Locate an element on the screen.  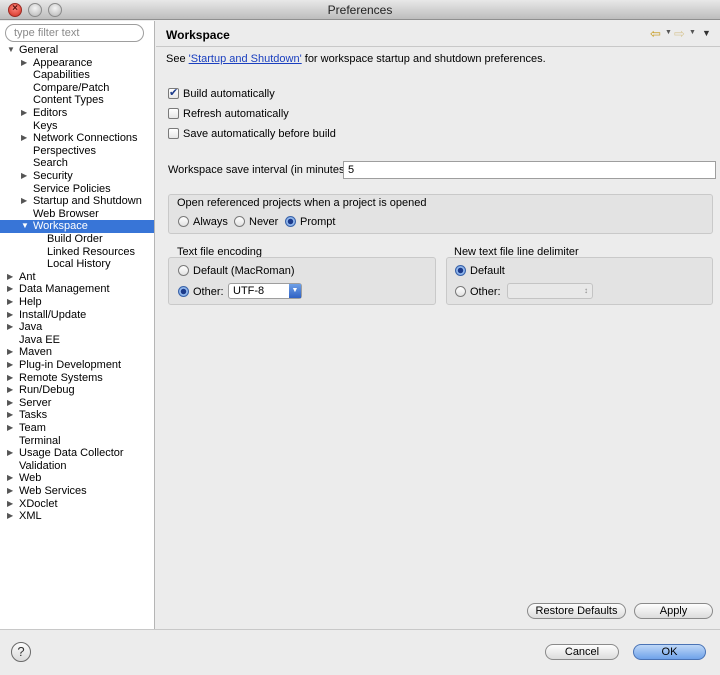
tree-item: ▶ XDoclet is located at coordinates (77, 504).